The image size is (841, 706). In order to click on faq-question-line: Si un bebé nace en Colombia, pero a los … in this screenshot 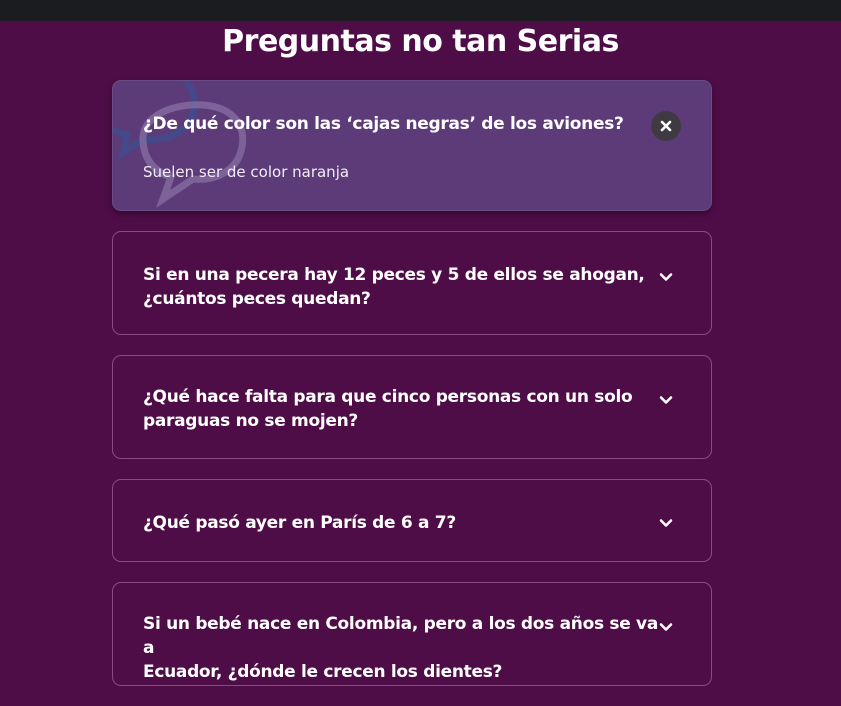, I will do `click(401, 636)`.